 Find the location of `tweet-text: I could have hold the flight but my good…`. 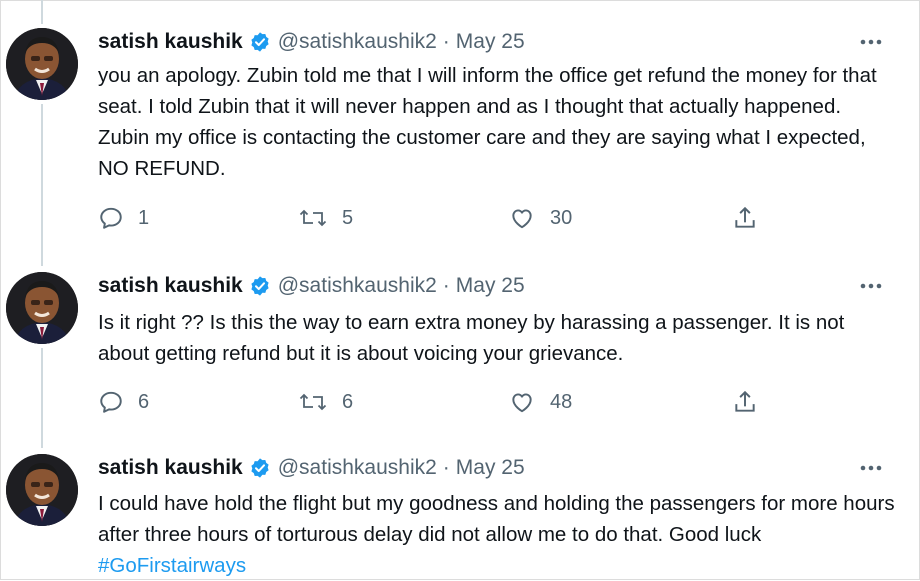

tweet-text: I could have hold the flight but my good… is located at coordinates (498, 534).